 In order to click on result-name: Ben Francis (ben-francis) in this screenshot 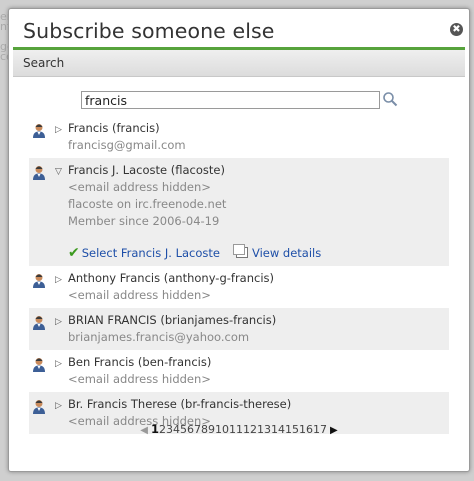, I will do `click(258, 362)`.